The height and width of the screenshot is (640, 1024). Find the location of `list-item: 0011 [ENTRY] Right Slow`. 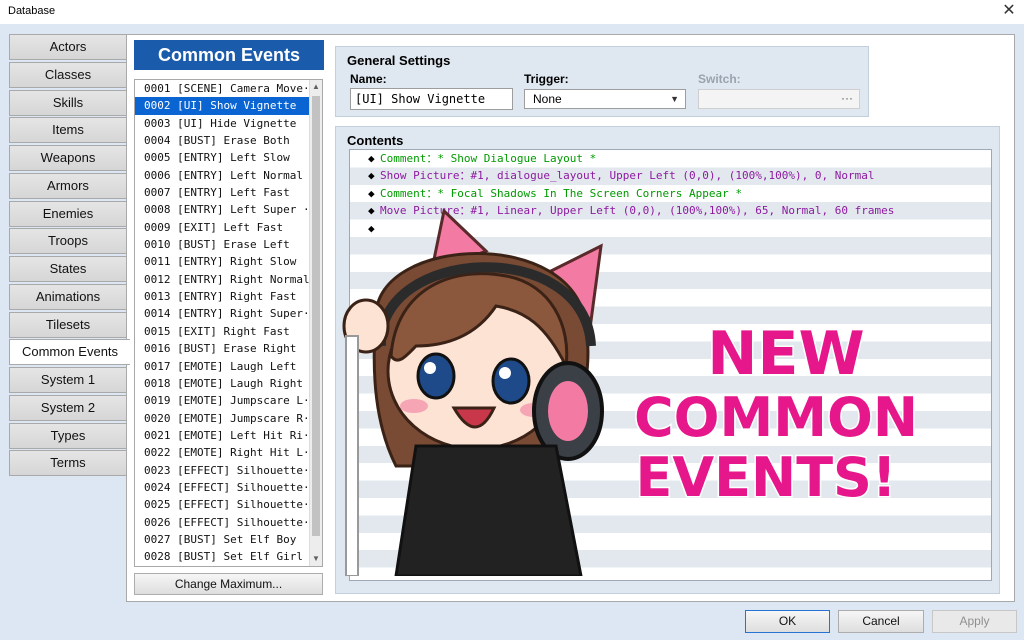

list-item: 0011 [ENTRY] Right Slow is located at coordinates (222, 261).